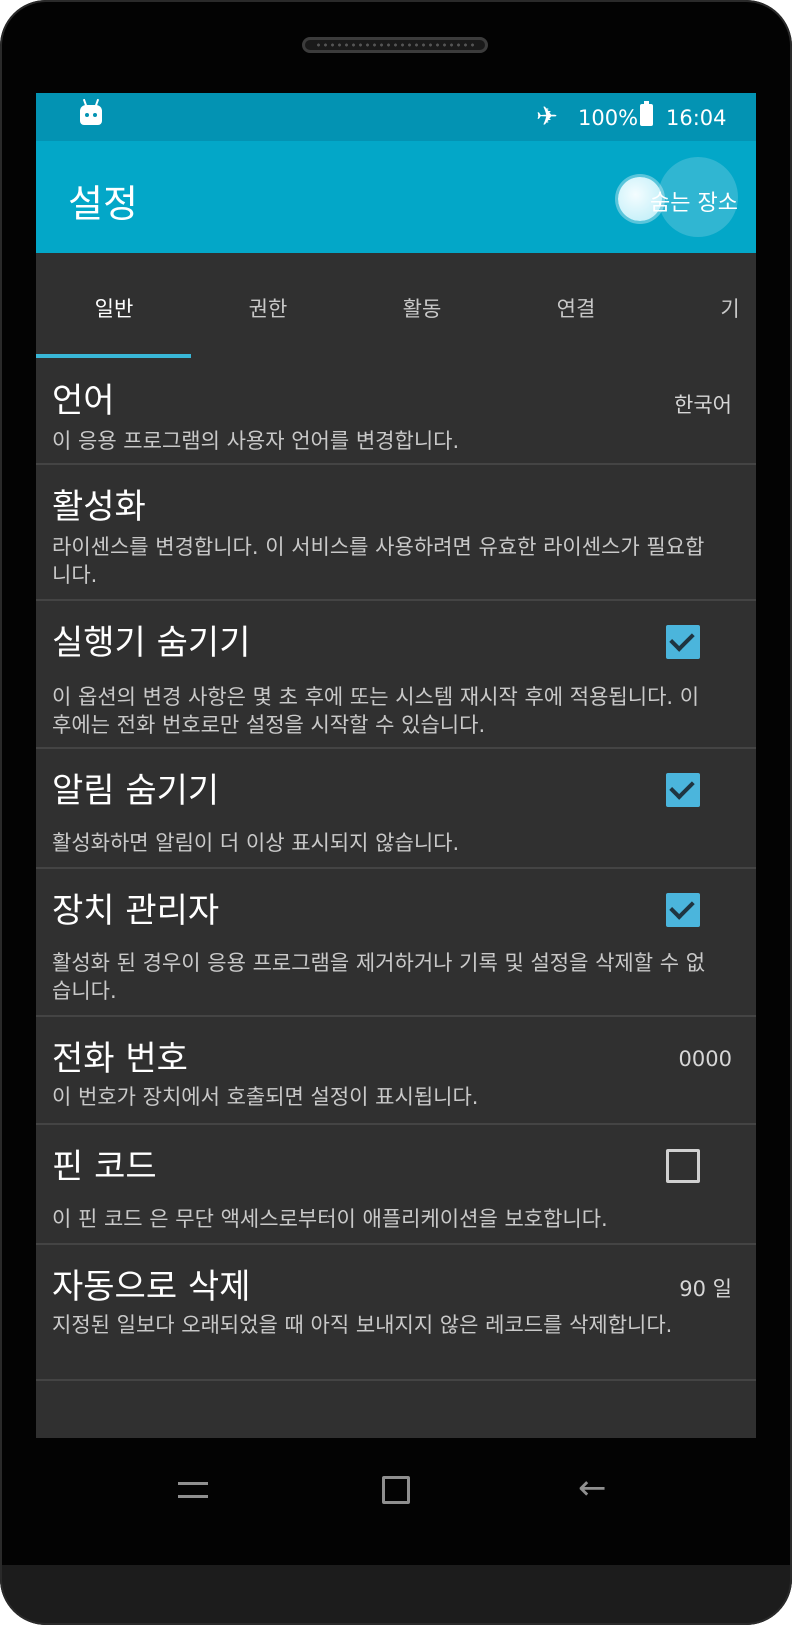 Image resolution: width=792 pixels, height=1625 pixels. I want to click on battery-percentage: 100%, so click(608, 118).